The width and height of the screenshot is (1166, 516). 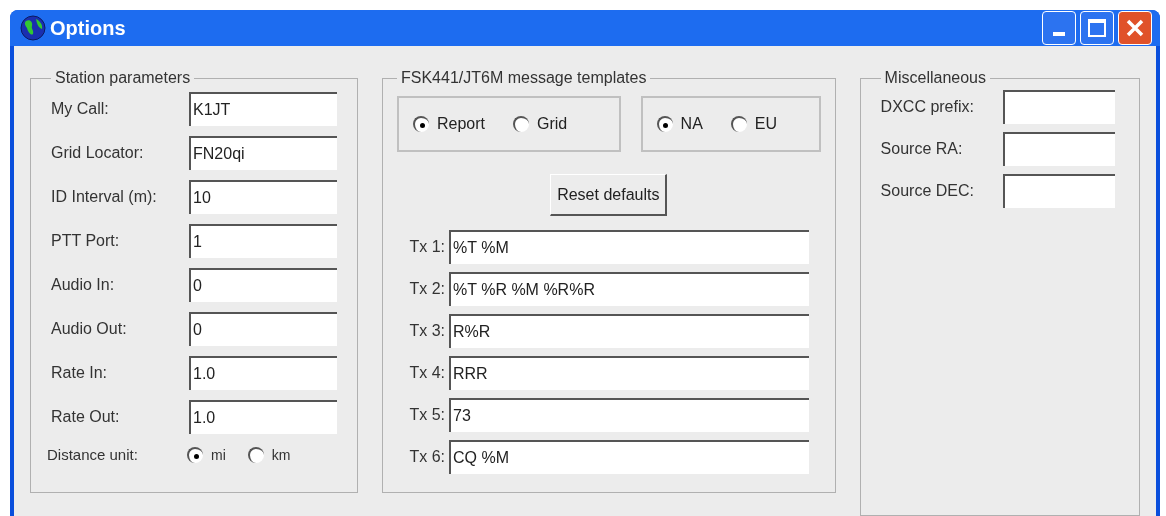 I want to click on field-label: Rate Out:, so click(x=86, y=417).